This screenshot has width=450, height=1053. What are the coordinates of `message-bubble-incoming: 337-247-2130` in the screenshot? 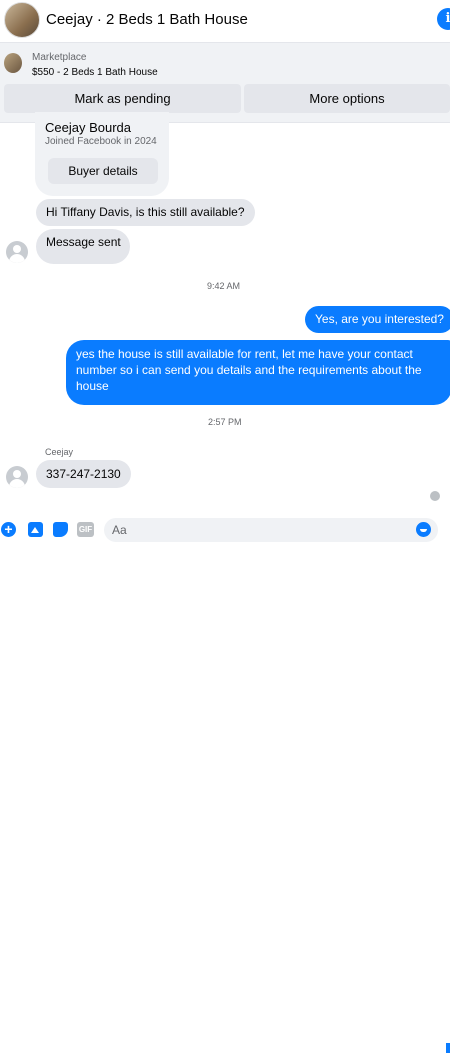 It's located at (83, 474).